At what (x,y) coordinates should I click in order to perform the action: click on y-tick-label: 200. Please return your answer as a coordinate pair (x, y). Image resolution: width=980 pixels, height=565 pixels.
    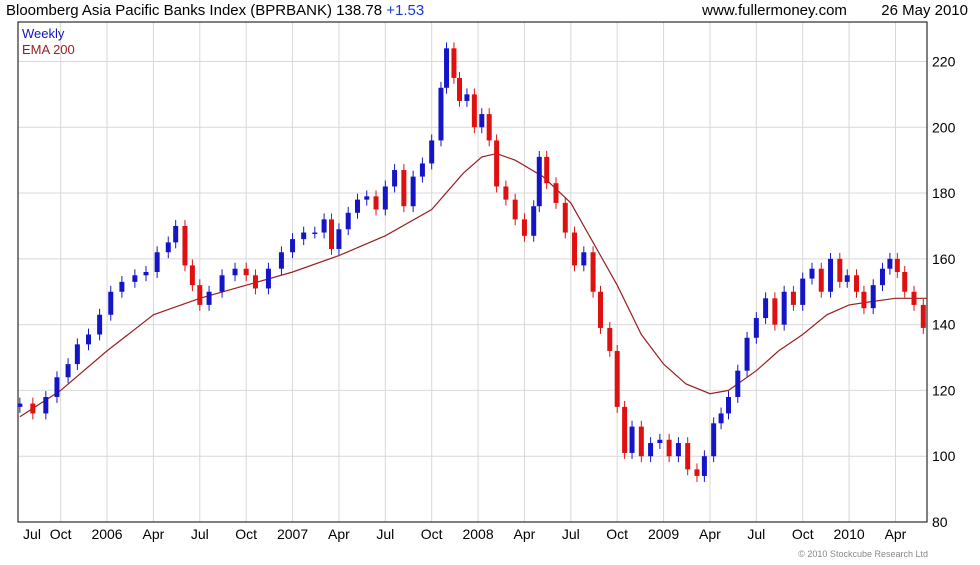
    Looking at the image, I should click on (944, 127).